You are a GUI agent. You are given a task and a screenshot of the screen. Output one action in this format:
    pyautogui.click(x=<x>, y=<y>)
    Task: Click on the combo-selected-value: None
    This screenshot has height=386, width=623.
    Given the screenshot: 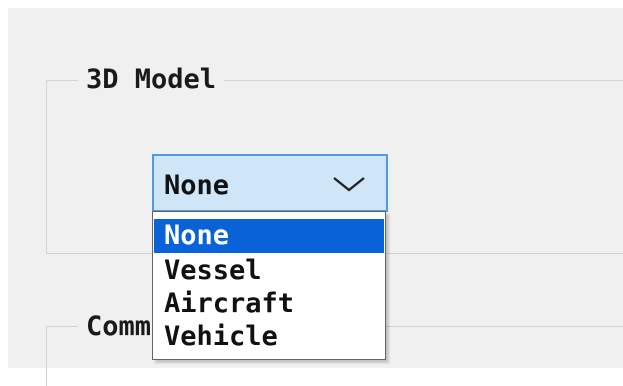 What is the action you would take?
    pyautogui.click(x=197, y=185)
    